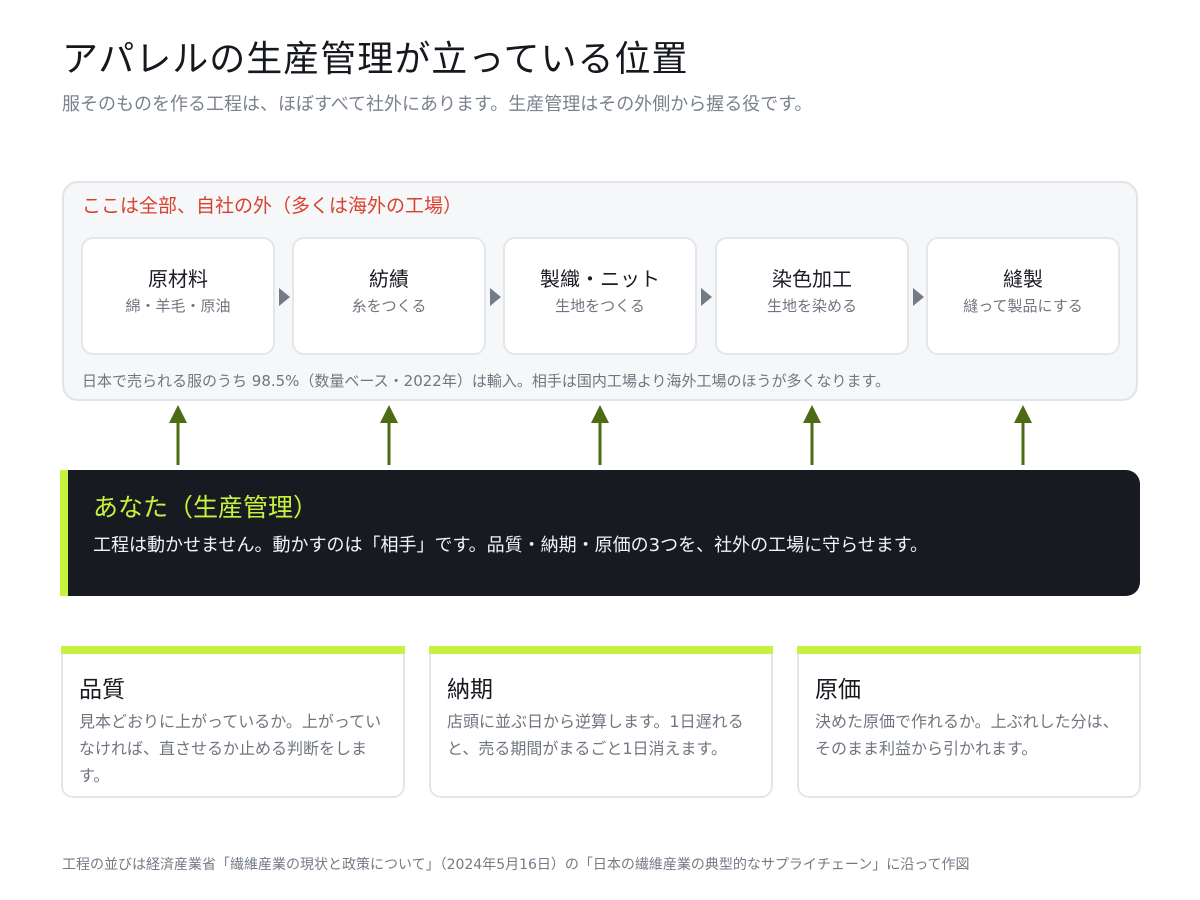  What do you see at coordinates (470, 690) in the screenshot?
I see `card-title: 納期` at bounding box center [470, 690].